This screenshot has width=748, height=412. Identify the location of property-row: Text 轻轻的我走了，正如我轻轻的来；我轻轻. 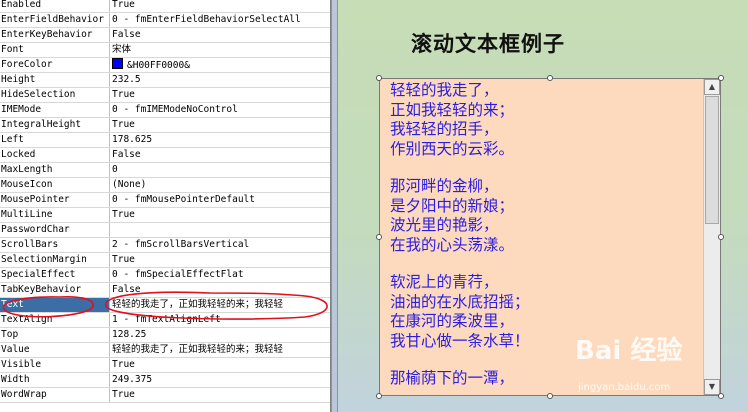
(165, 305).